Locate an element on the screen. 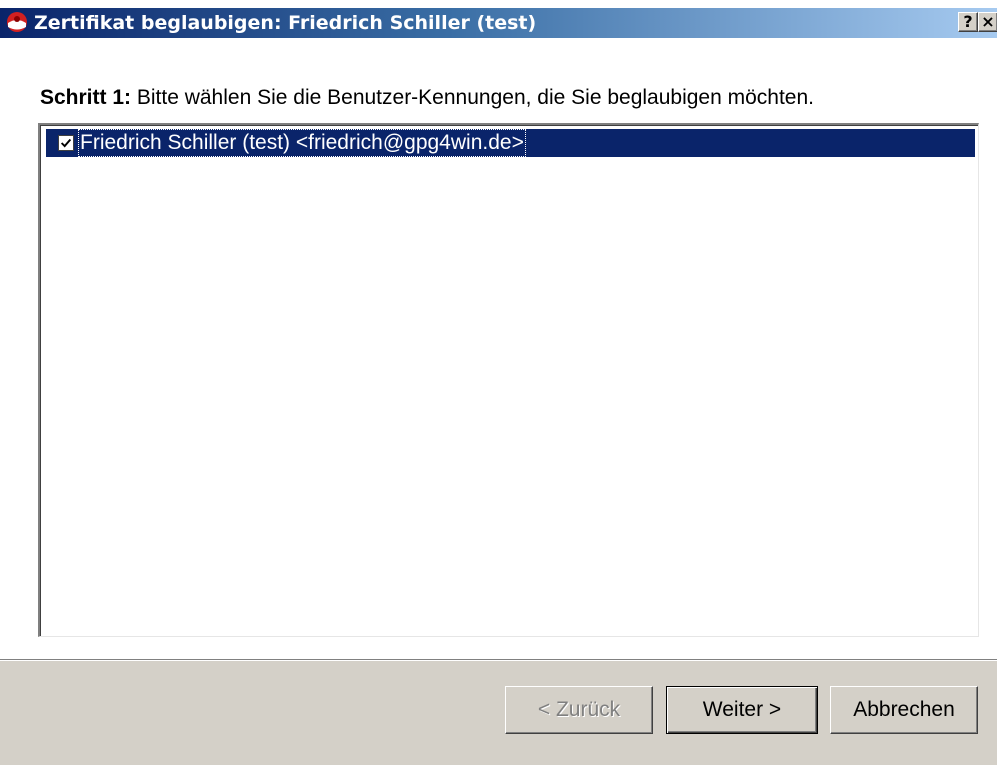 Image resolution: width=997 pixels, height=765 pixels. gpg4win-kleopatra-icon is located at coordinates (17, 22).